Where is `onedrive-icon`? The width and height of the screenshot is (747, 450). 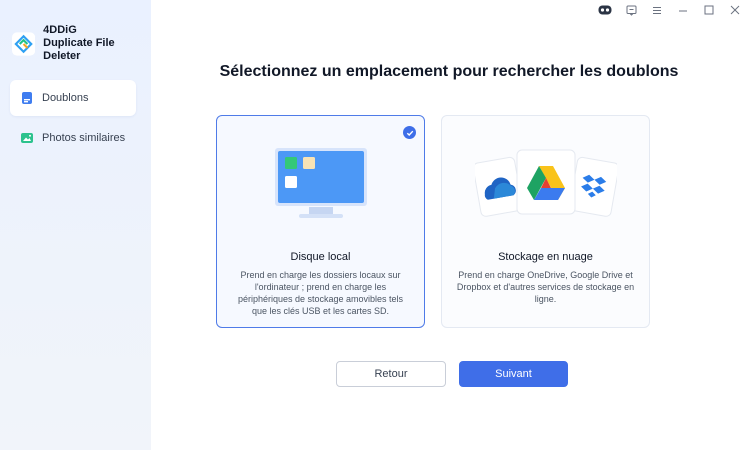 onedrive-icon is located at coordinates (498, 186).